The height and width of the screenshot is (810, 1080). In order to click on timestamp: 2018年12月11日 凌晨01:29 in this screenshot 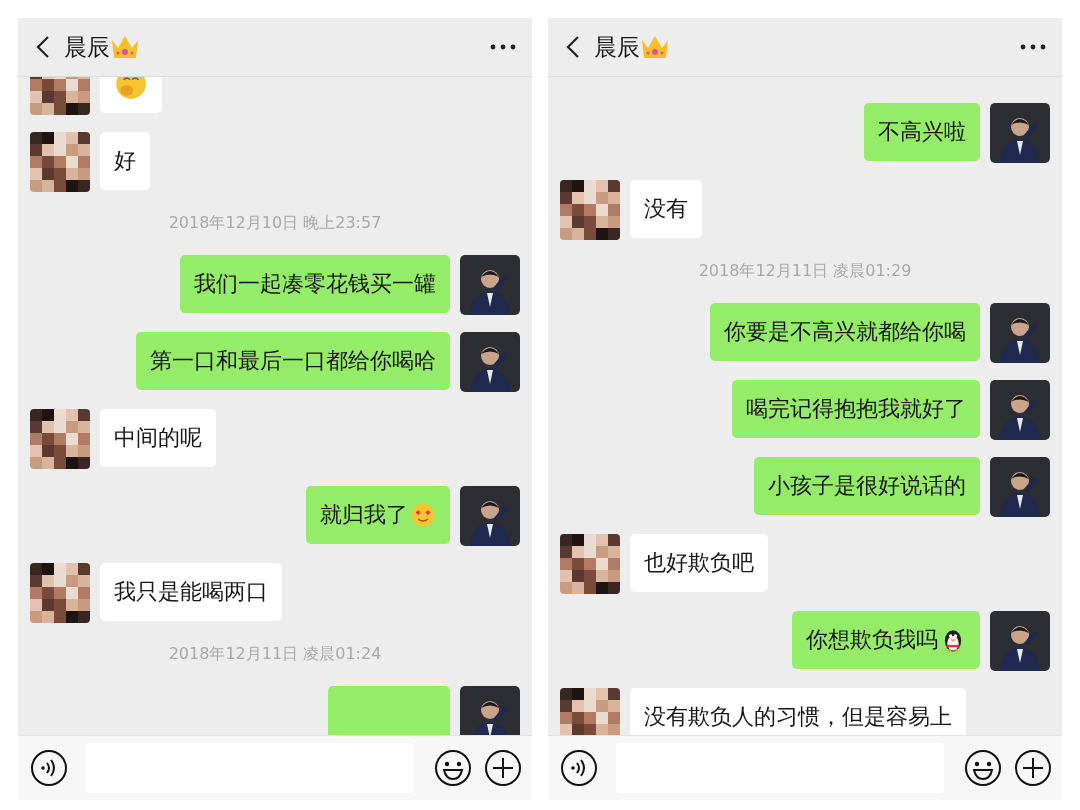, I will do `click(805, 271)`.